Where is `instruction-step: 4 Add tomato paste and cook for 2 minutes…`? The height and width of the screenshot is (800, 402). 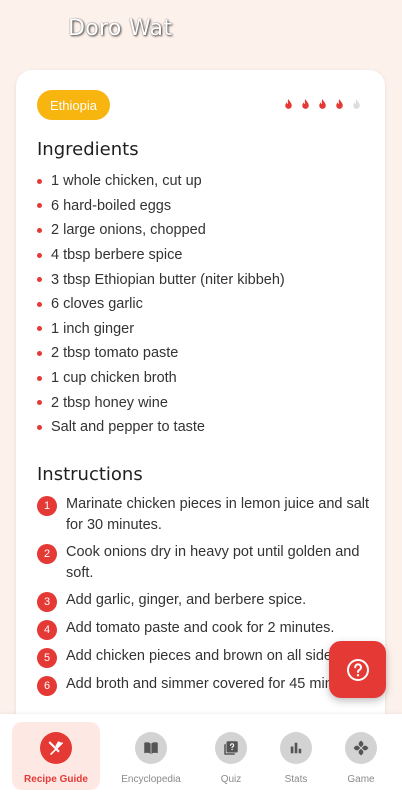
instruction-step: 4 Add tomato paste and cook for 2 minutes… is located at coordinates (204, 629).